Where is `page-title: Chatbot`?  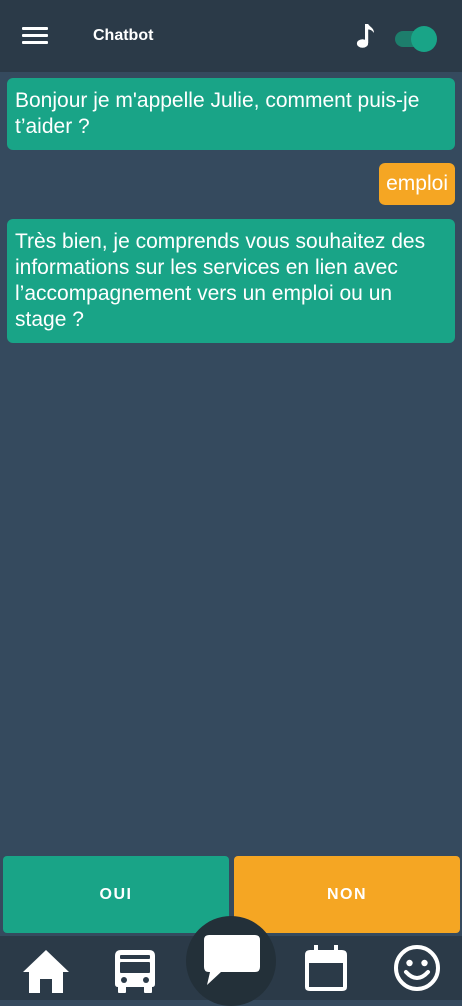 page-title: Chatbot is located at coordinates (123, 35).